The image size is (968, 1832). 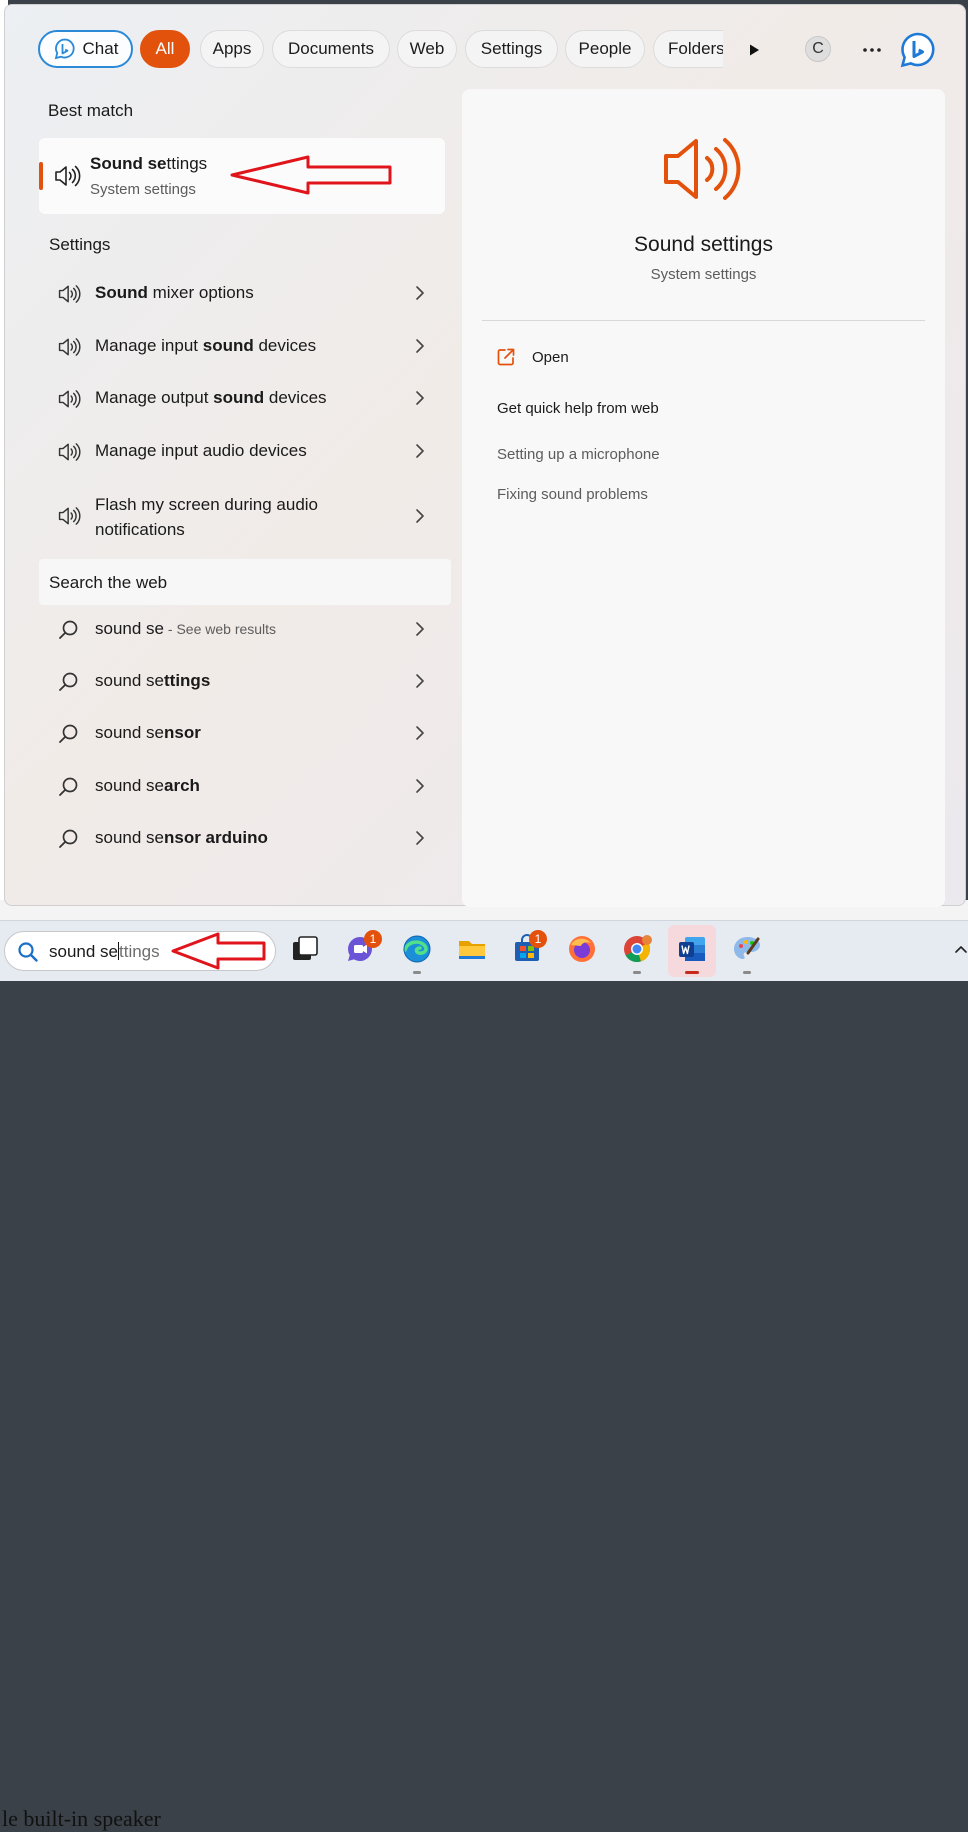 I want to click on word-icon, so click(x=692, y=949).